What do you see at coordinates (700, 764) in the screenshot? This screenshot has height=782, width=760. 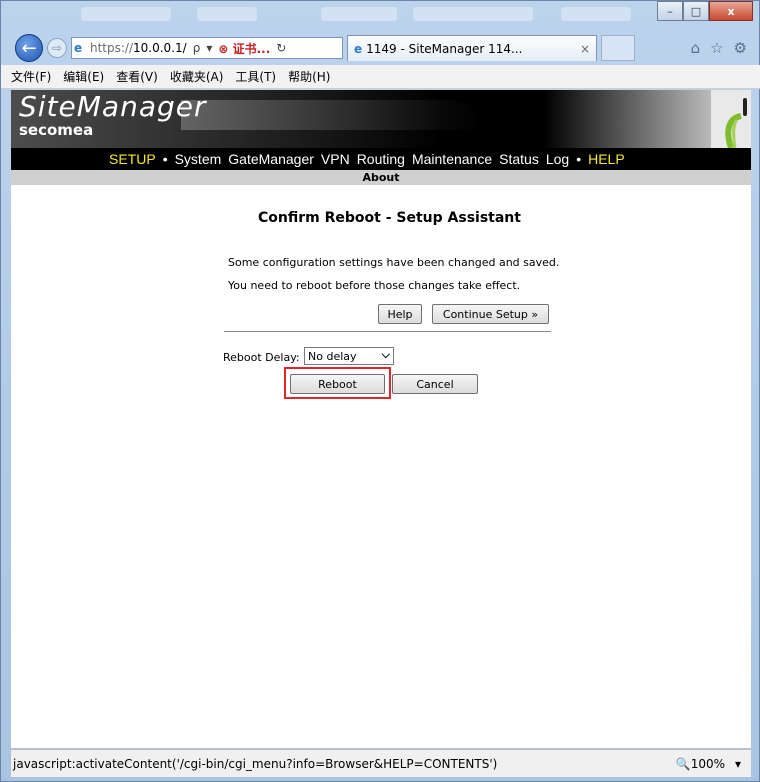 I see `zoom-level: 🔍100%` at bounding box center [700, 764].